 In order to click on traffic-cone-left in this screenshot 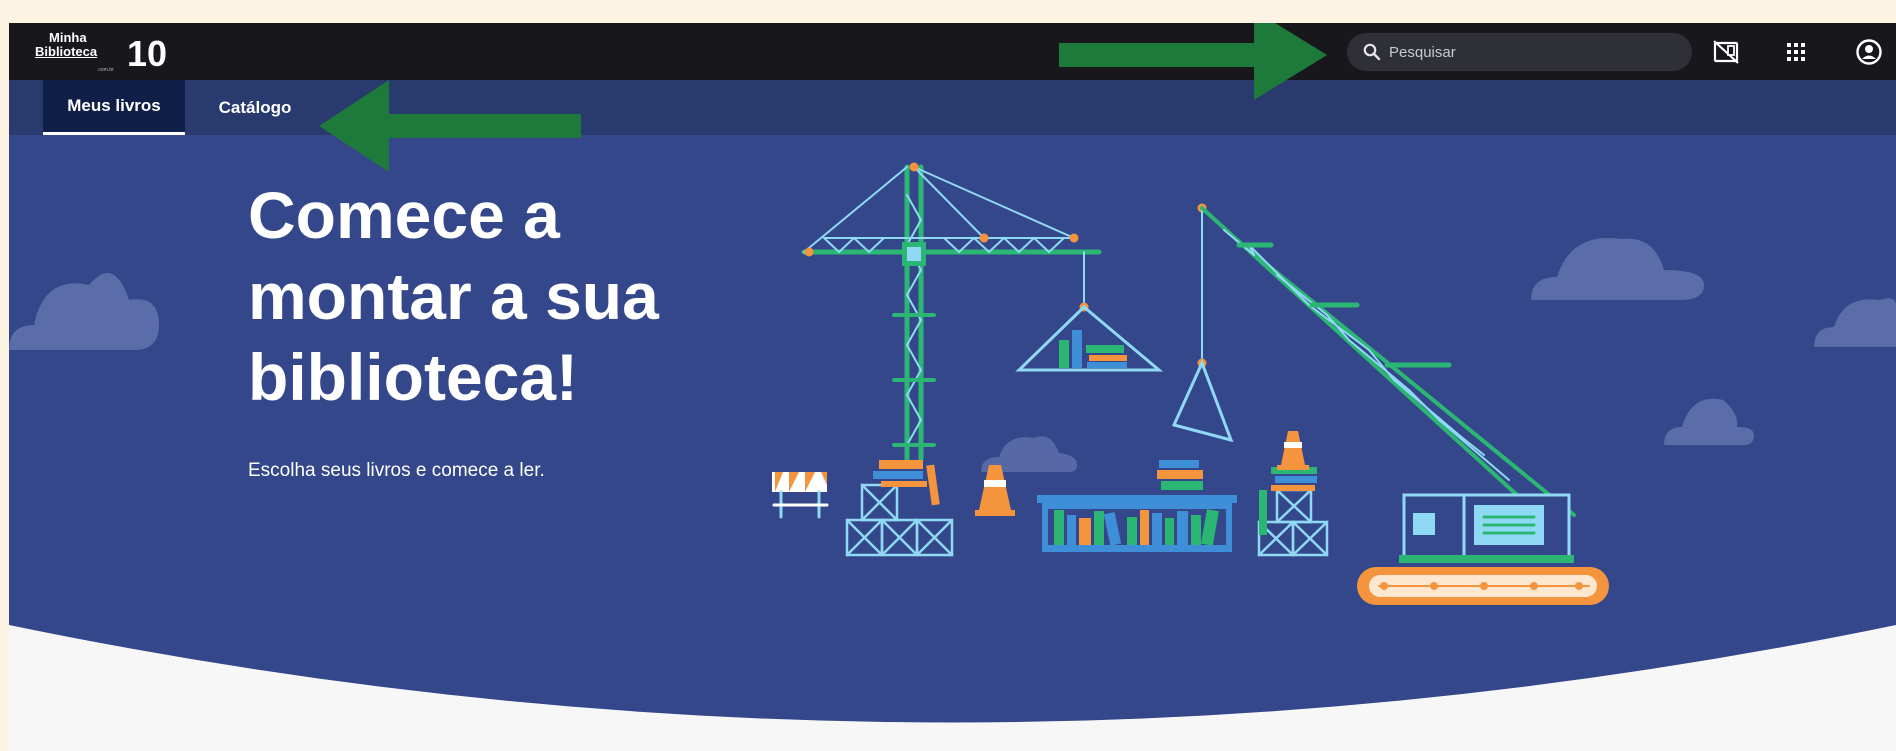, I will do `click(995, 490)`.